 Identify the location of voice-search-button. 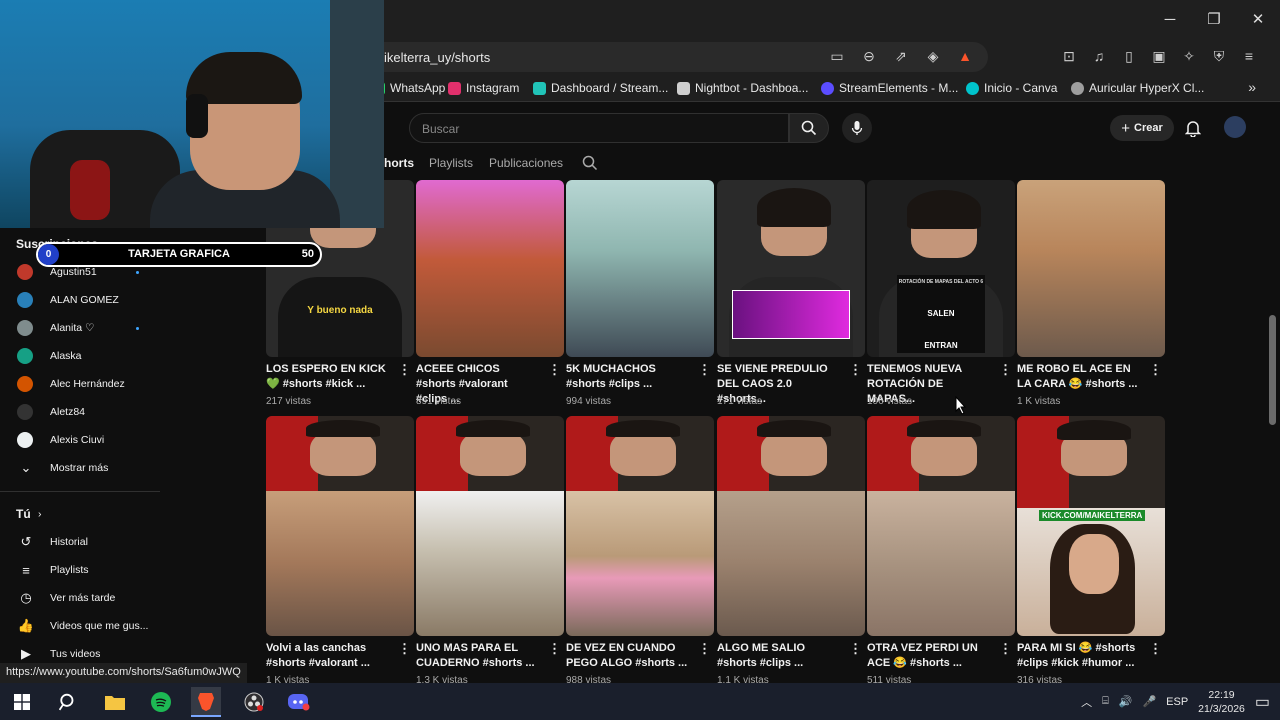
(857, 128).